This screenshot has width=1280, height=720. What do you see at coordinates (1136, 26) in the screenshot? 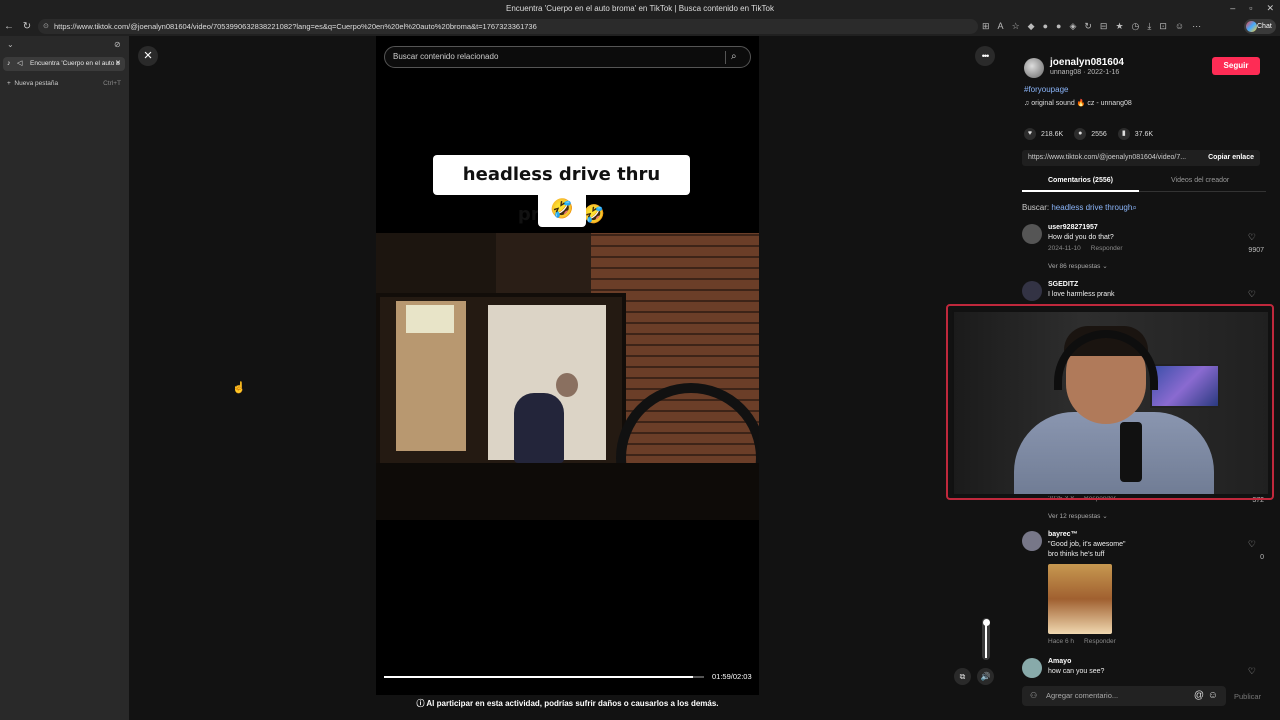
I see `history-icon: ◷` at bounding box center [1136, 26].